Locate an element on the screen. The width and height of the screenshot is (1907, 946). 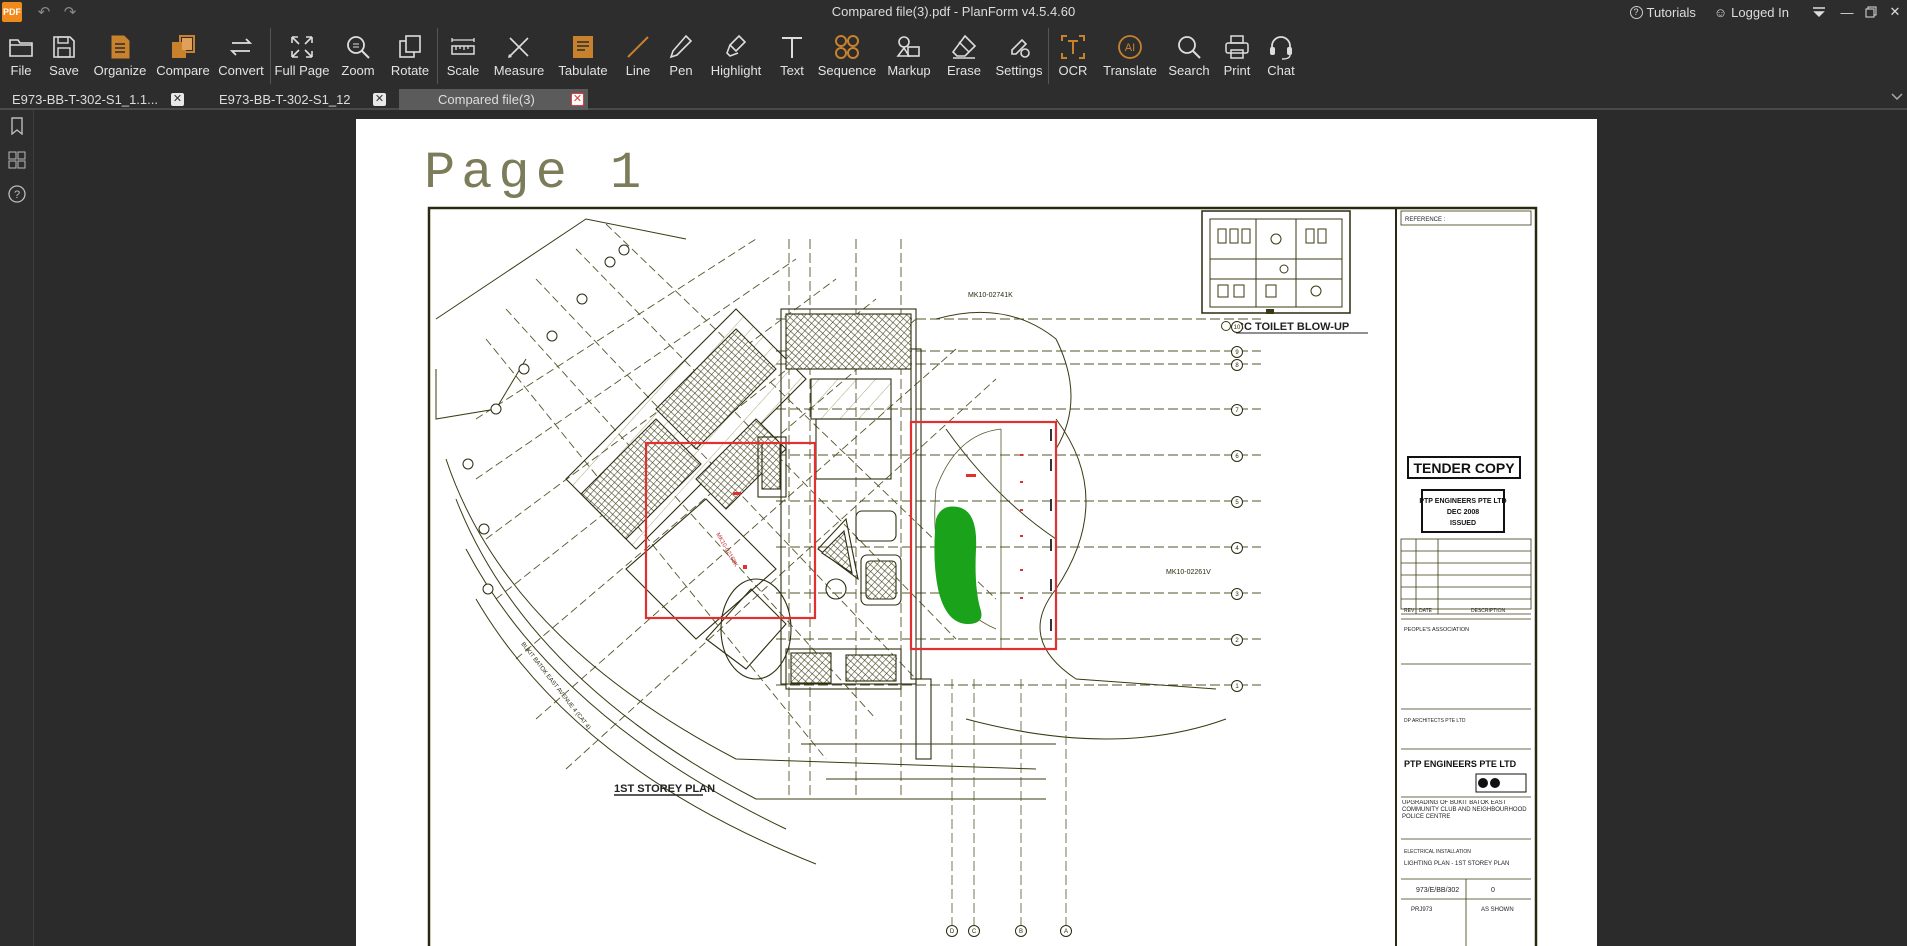
pen-icon is located at coordinates (681, 47).